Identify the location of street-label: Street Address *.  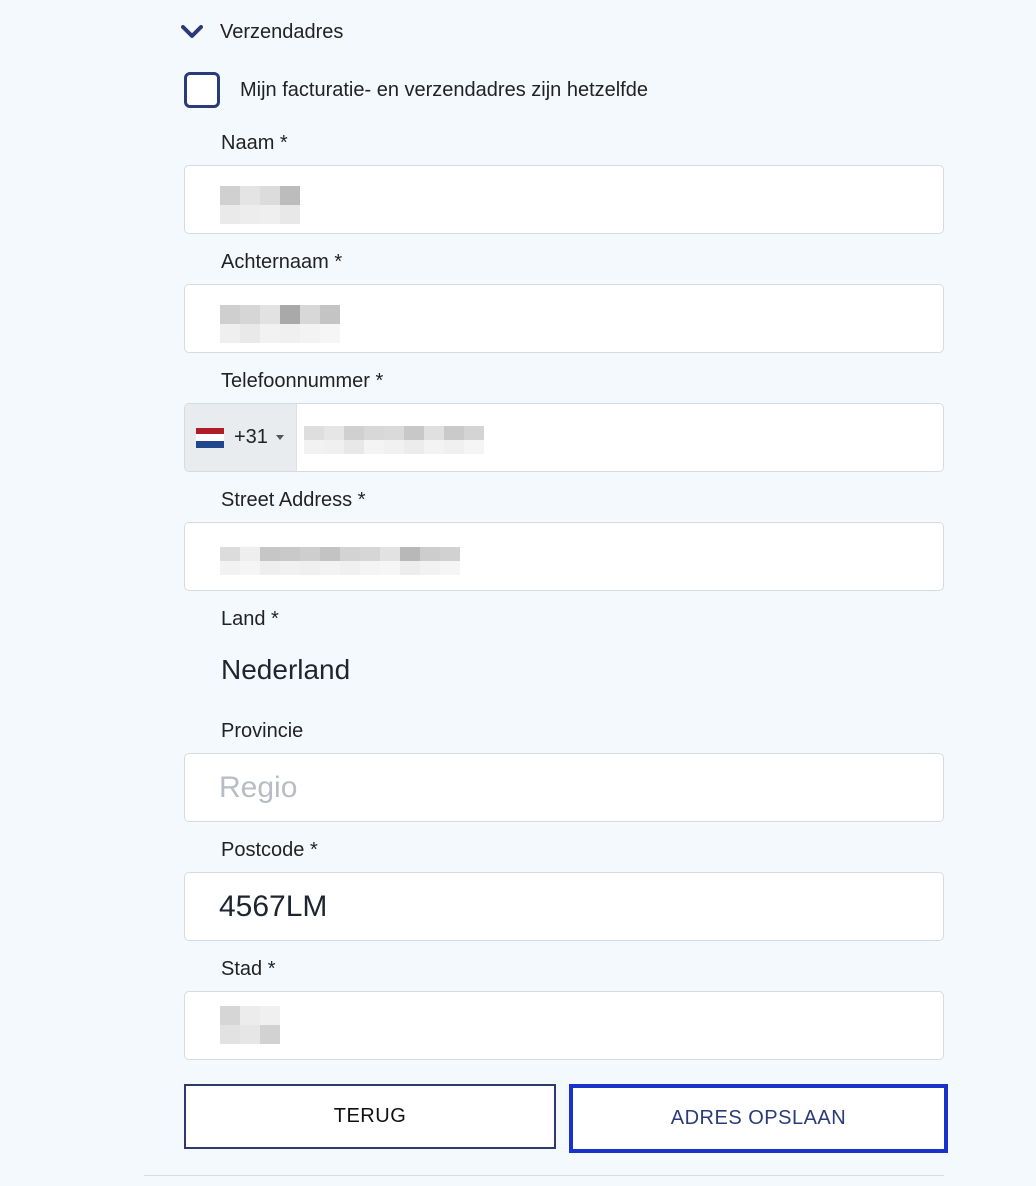
(293, 500).